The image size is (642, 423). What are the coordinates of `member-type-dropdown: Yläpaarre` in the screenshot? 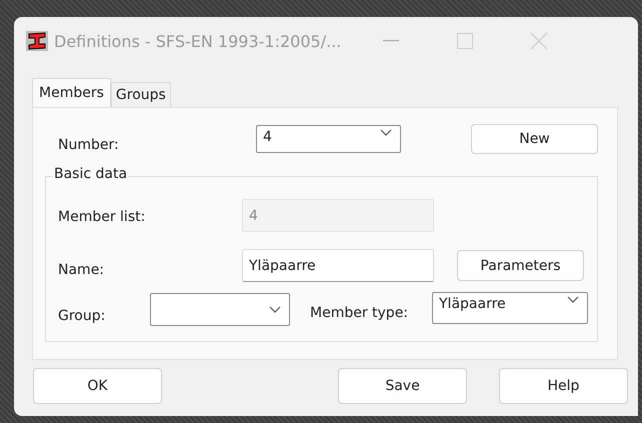 It's located at (510, 308).